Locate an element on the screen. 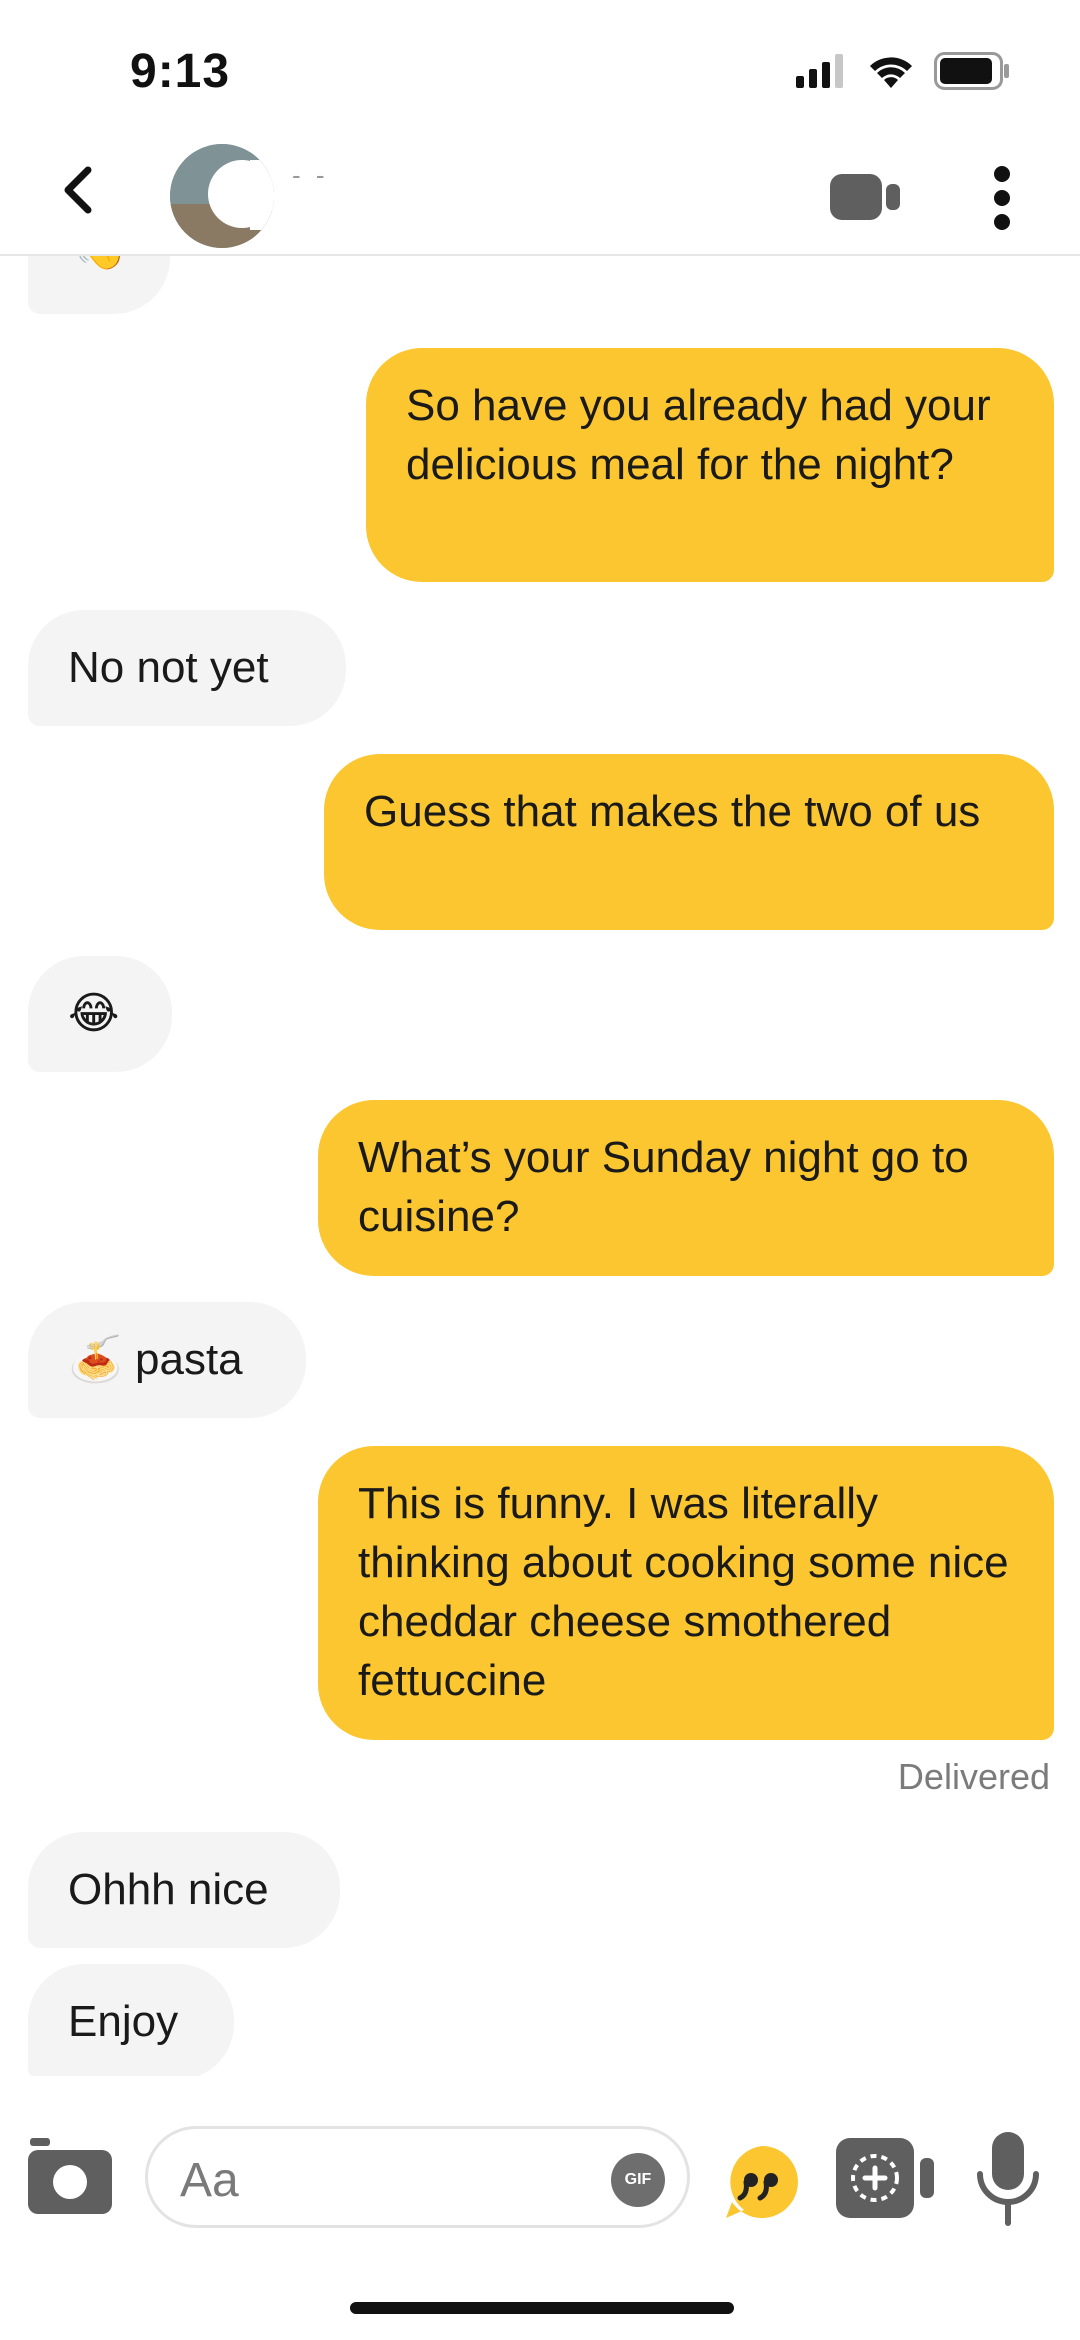  microphone-icon is located at coordinates (1008, 2179).